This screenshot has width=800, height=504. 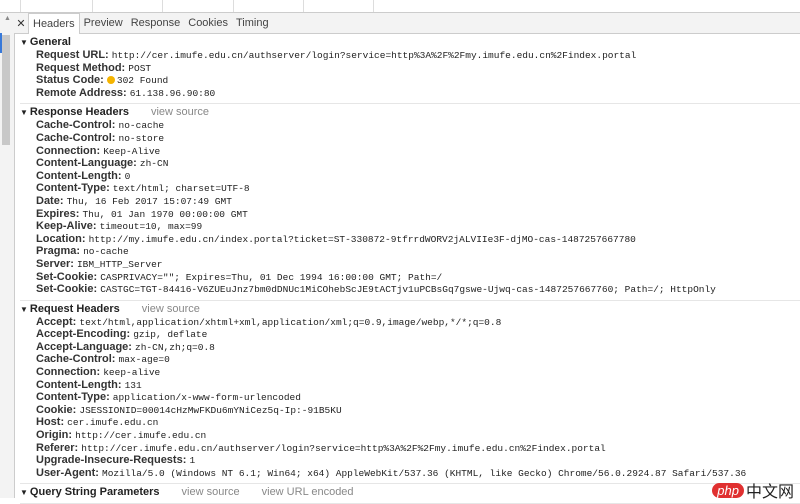 I want to click on header-name: Content-Language:, so click(x=86, y=163).